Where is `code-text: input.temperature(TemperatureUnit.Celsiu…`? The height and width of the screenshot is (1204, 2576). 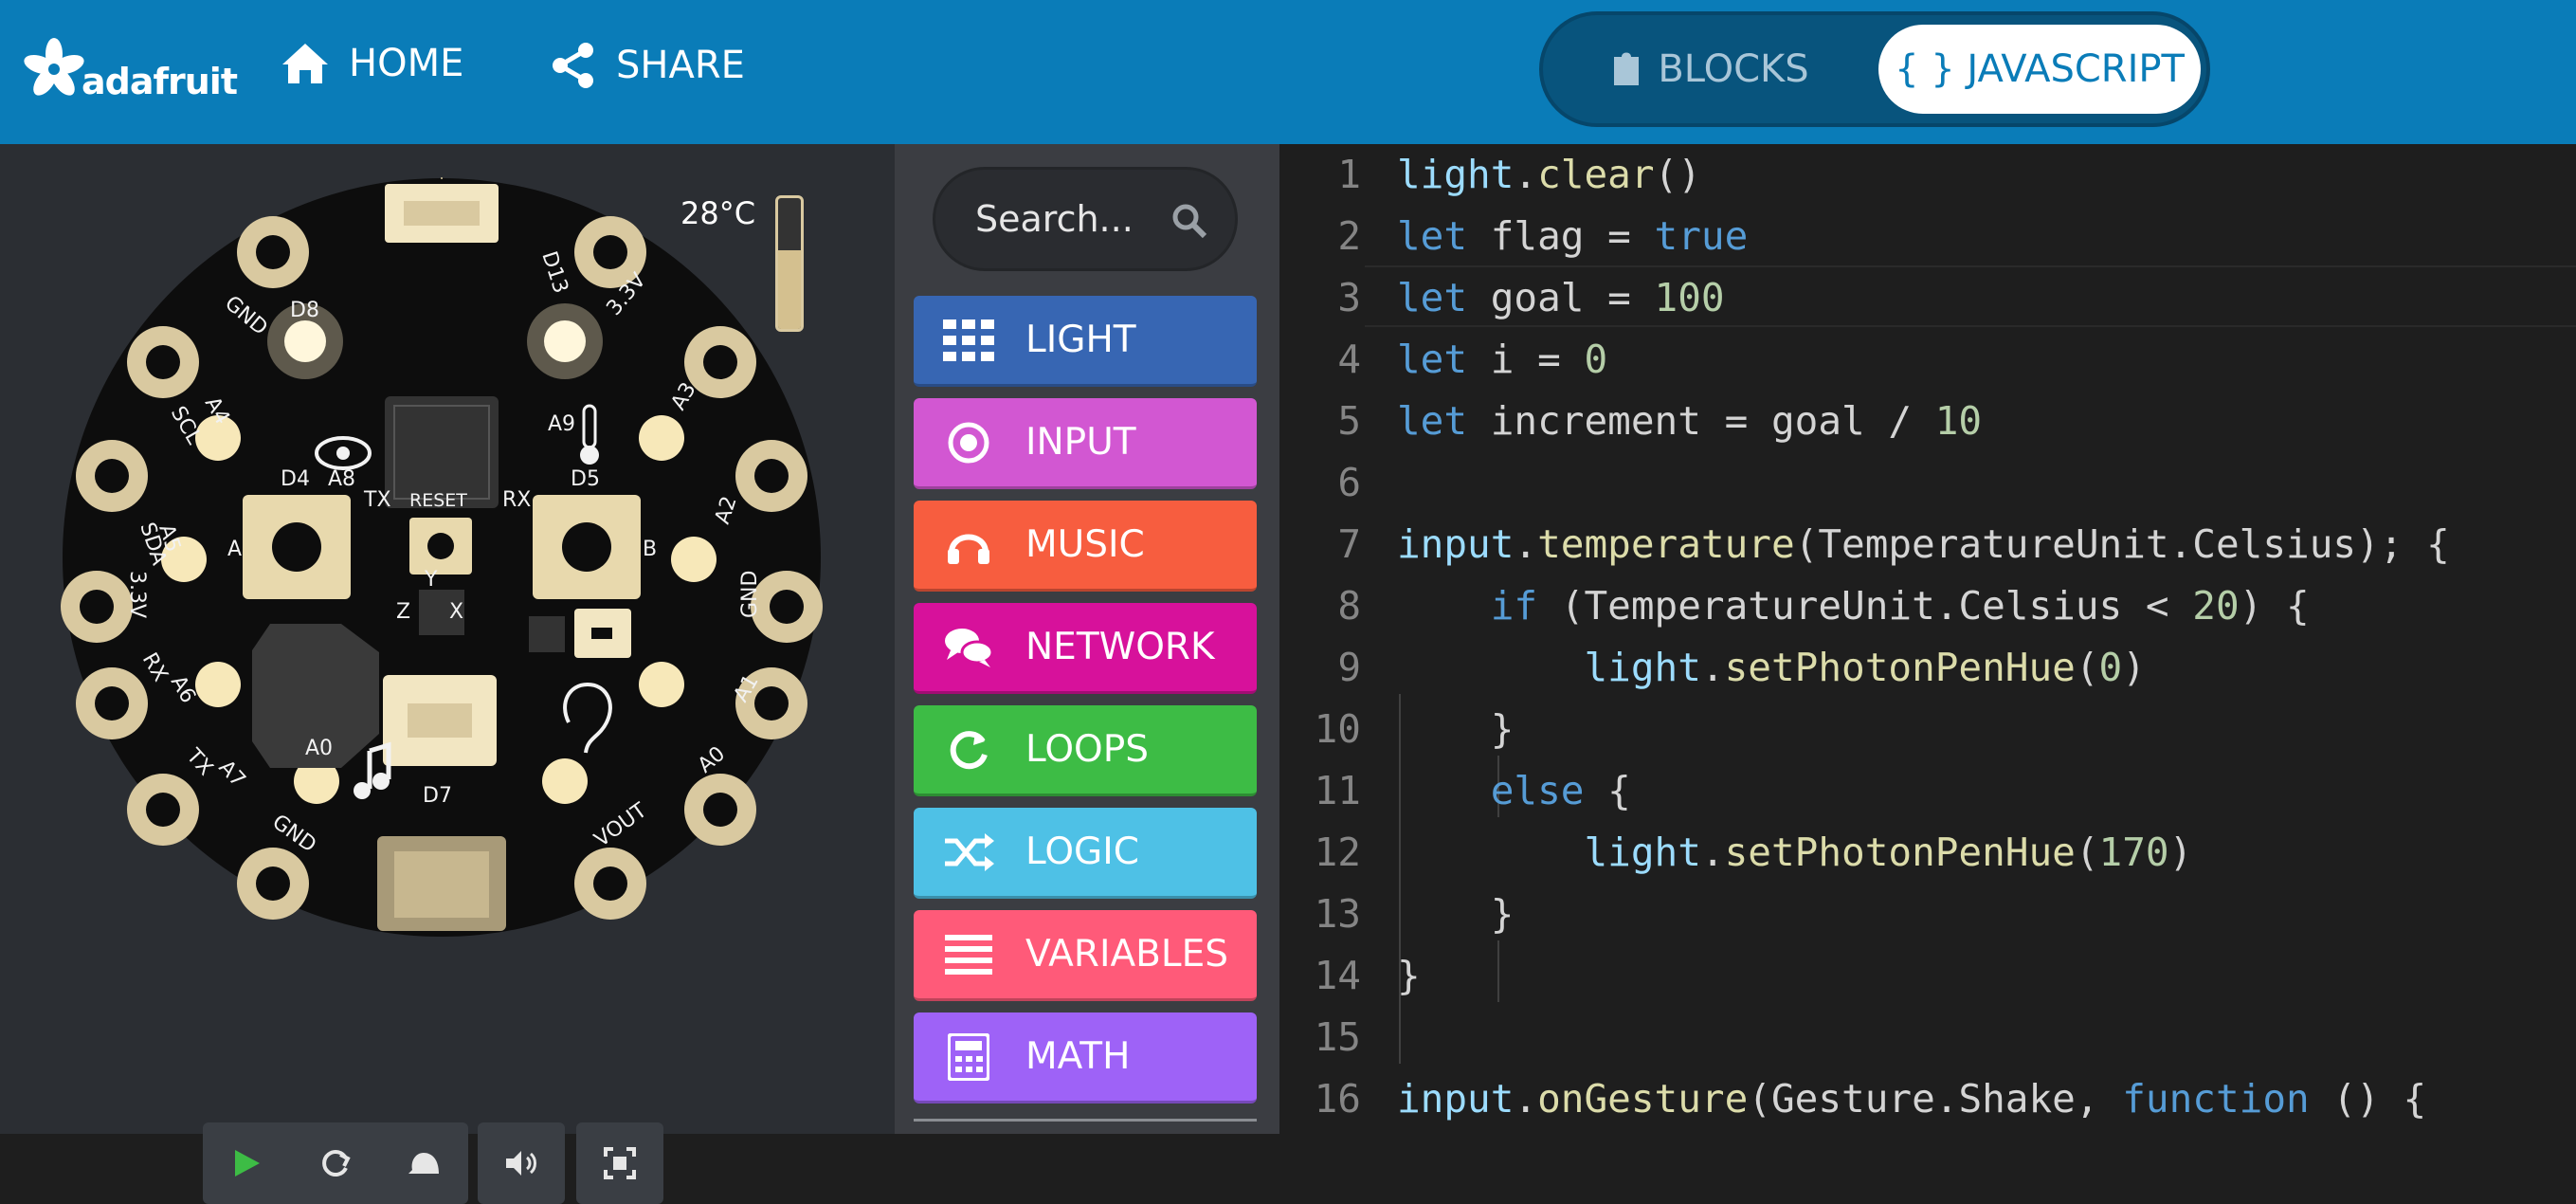 code-text: input.temperature(TemperatureUnit.Celsiu… is located at coordinates (1923, 544).